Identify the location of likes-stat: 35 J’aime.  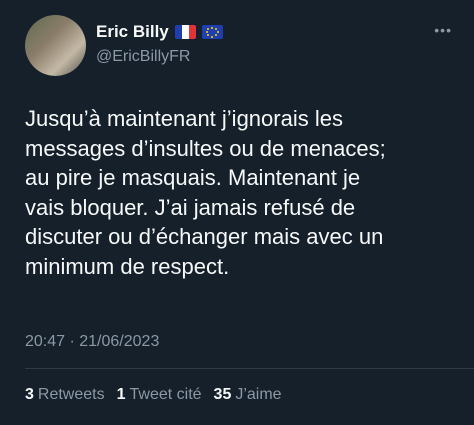
(248, 395).